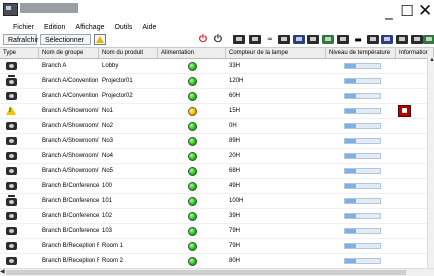 The height and width of the screenshot is (276, 434). I want to click on menu-aide: Aide, so click(149, 27).